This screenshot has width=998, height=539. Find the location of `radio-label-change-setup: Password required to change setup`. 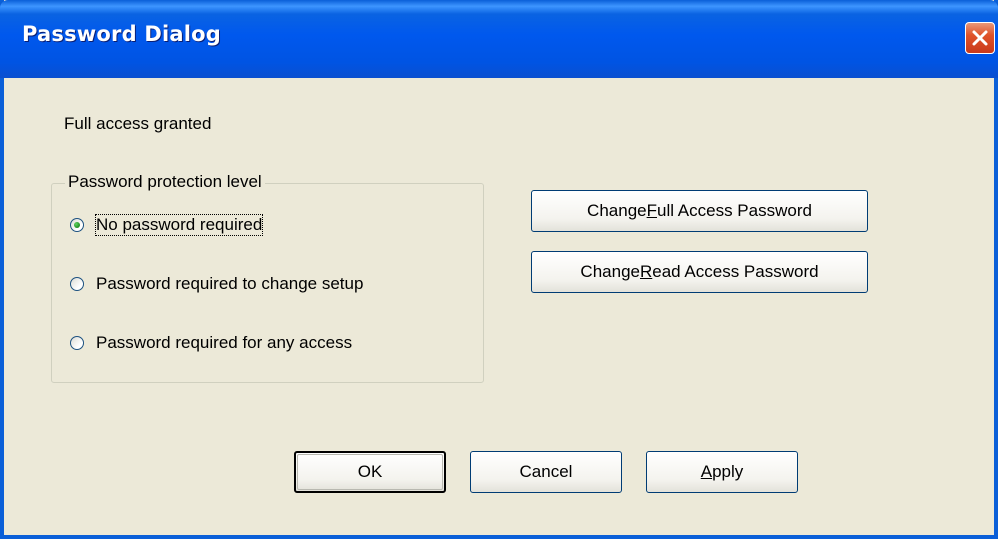

radio-label-change-setup: Password required to change setup is located at coordinates (230, 283).